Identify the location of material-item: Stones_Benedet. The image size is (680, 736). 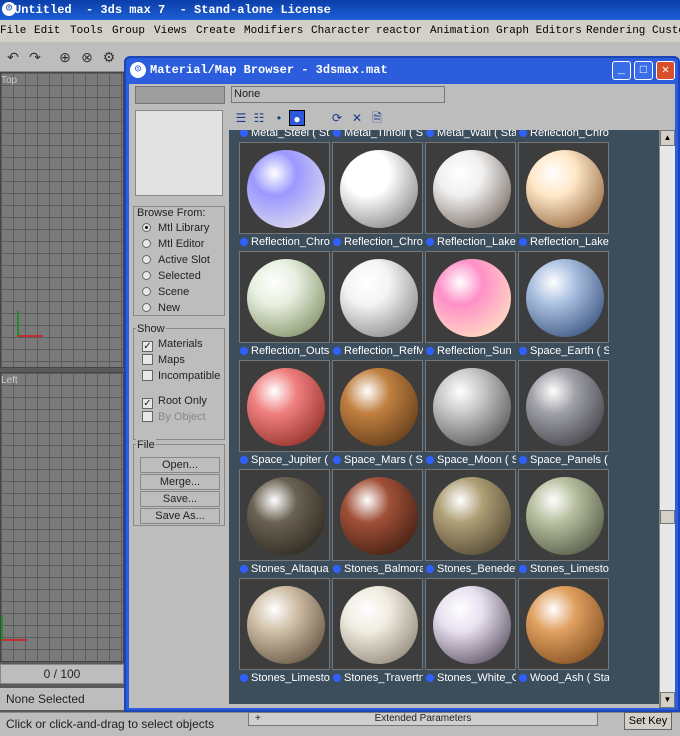
(470, 523).